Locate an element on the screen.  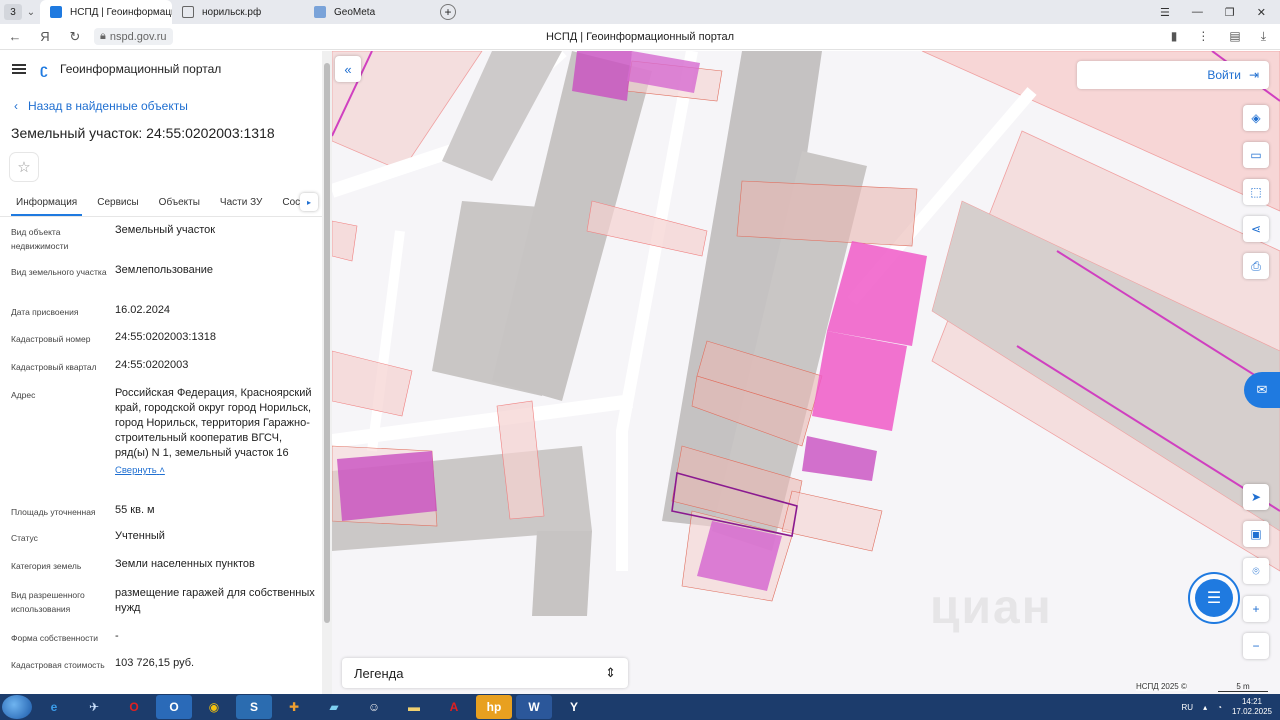
back-to-results-link: ‹ Назад в найденные объекты is located at coordinates (161, 106).